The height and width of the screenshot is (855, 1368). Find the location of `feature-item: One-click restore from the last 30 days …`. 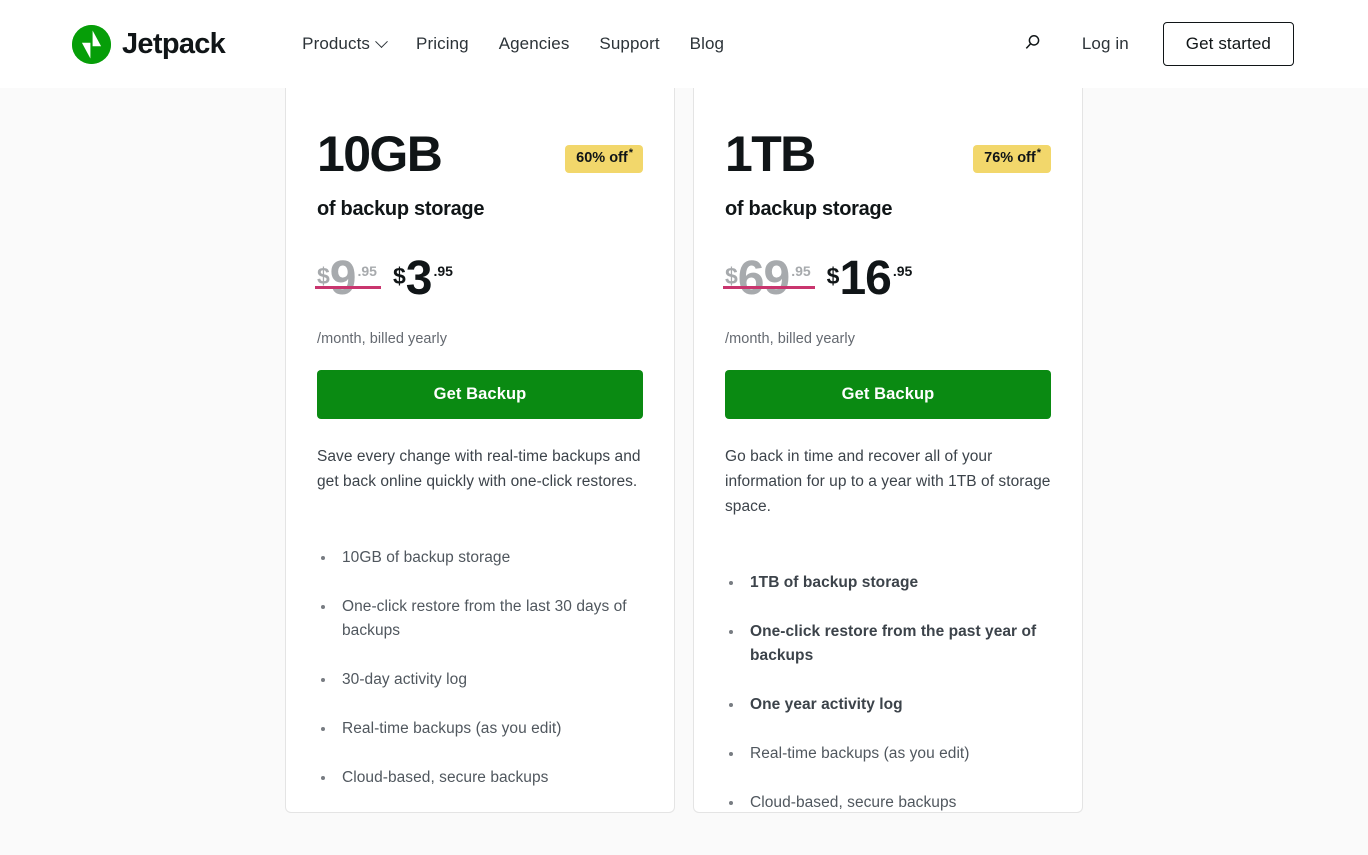

feature-item: One-click restore from the last 30 days … is located at coordinates (480, 620).